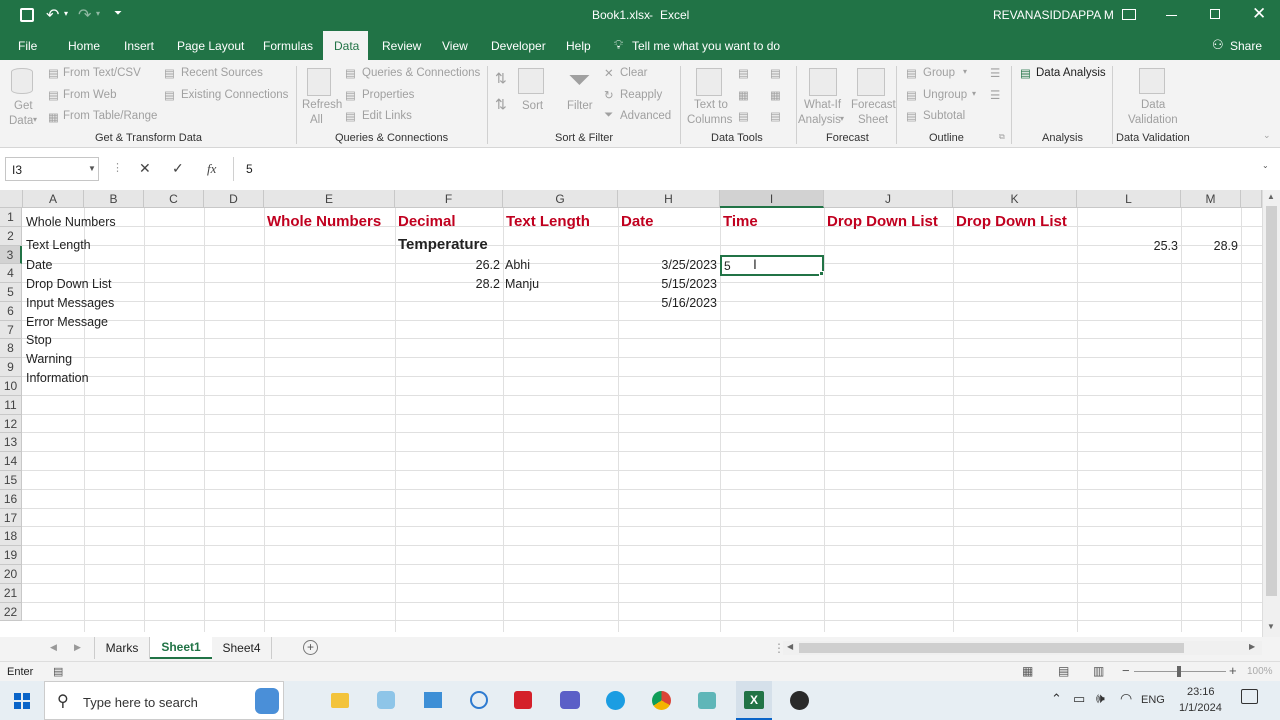  Describe the element at coordinates (1098, 671) in the screenshot. I see `page-break-view-icon: ▥` at that location.